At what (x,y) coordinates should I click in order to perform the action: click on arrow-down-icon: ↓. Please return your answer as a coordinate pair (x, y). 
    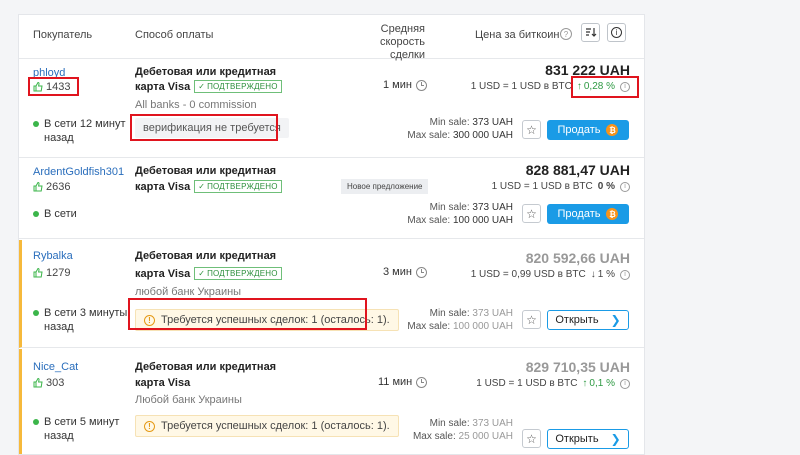
    Looking at the image, I should click on (593, 274).